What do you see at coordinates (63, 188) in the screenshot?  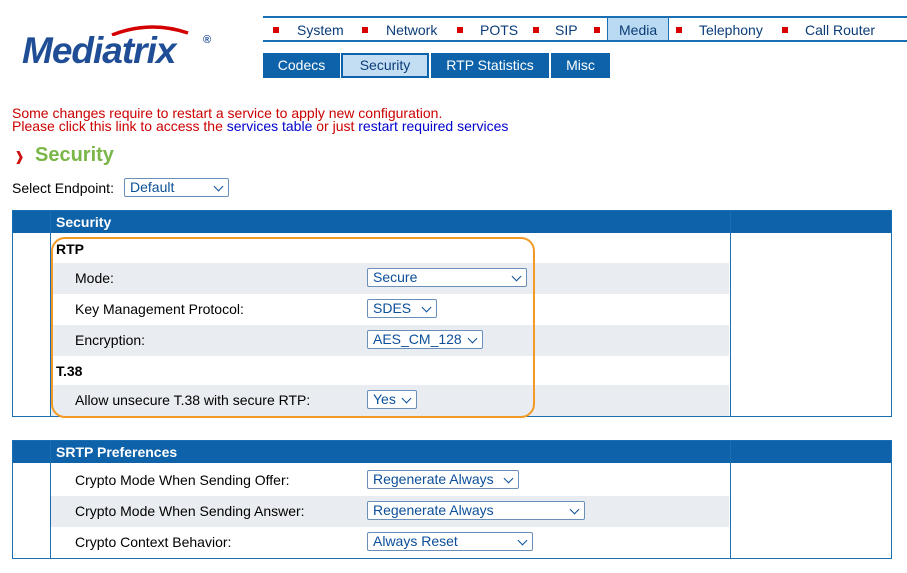 I see `select-endpoint-label: Select Endpoint:` at bounding box center [63, 188].